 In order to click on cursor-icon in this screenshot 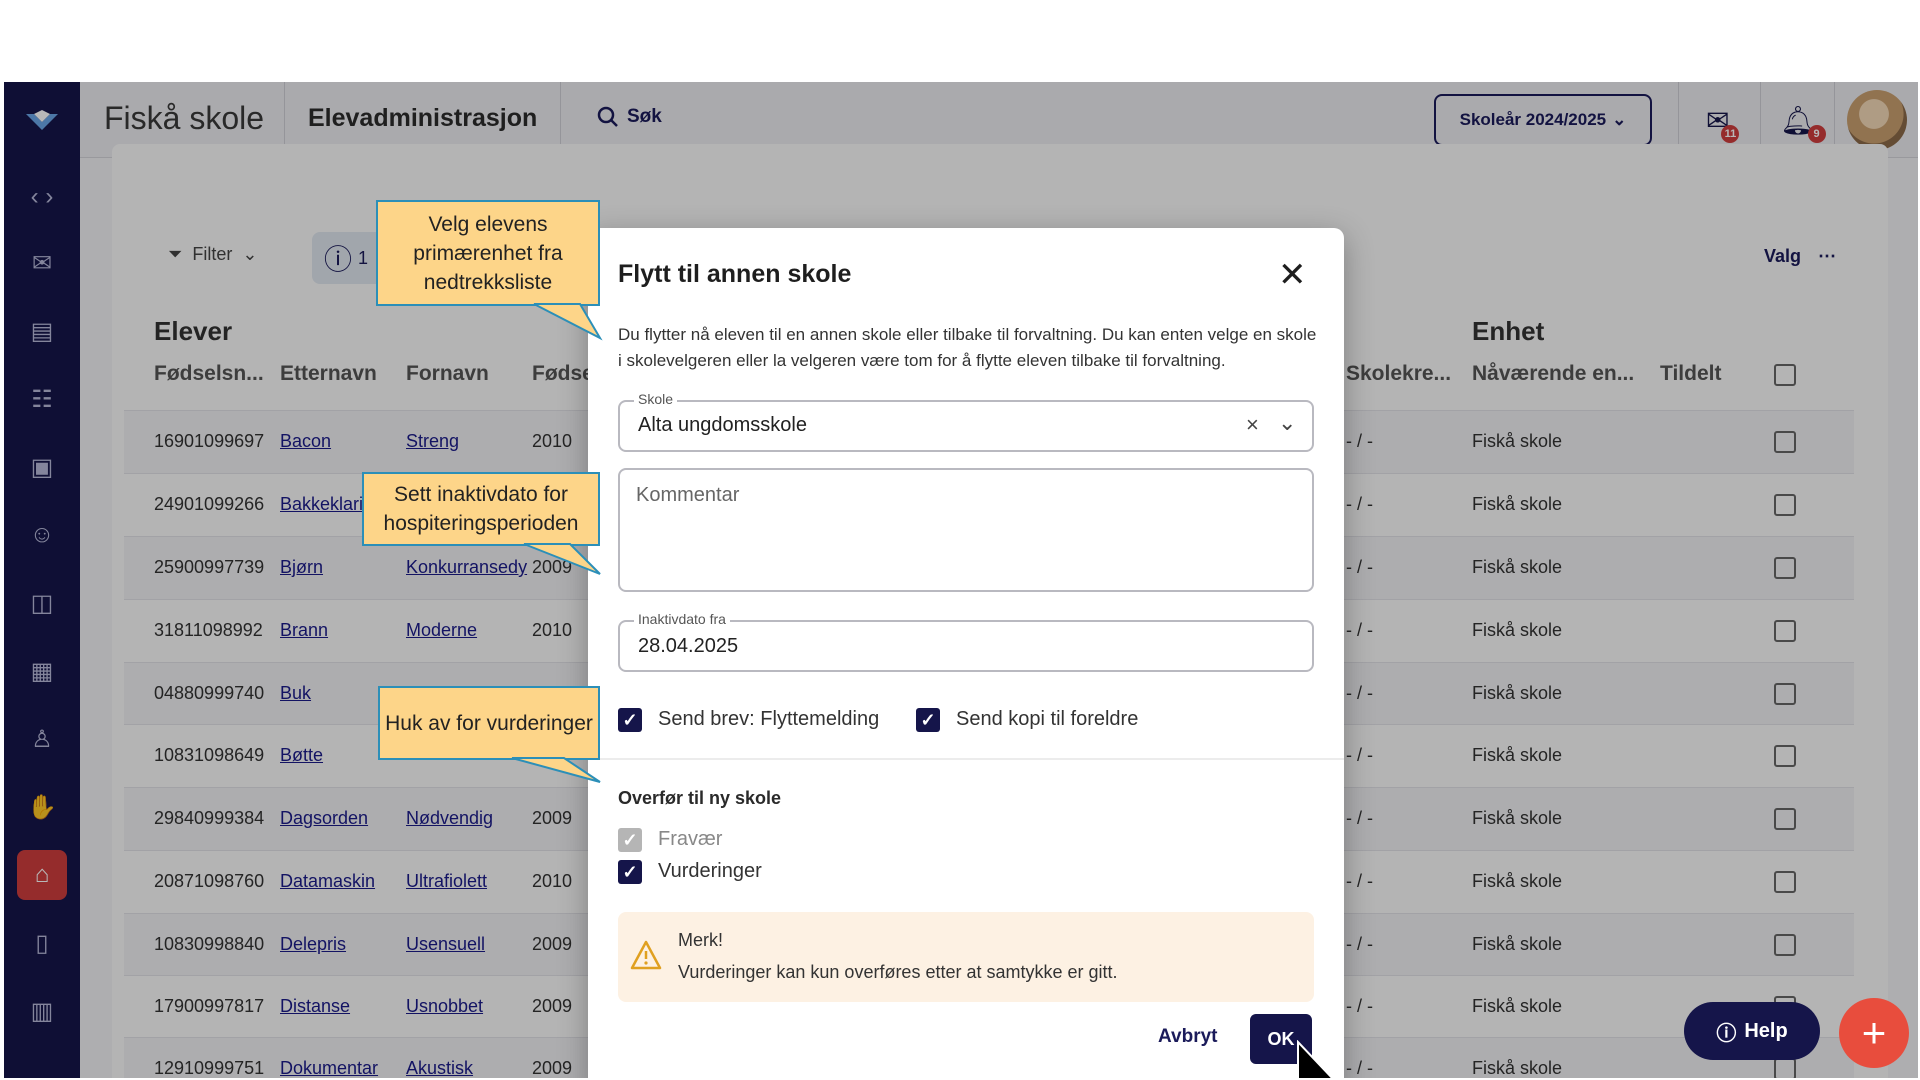, I will do `click(1315, 1059)`.